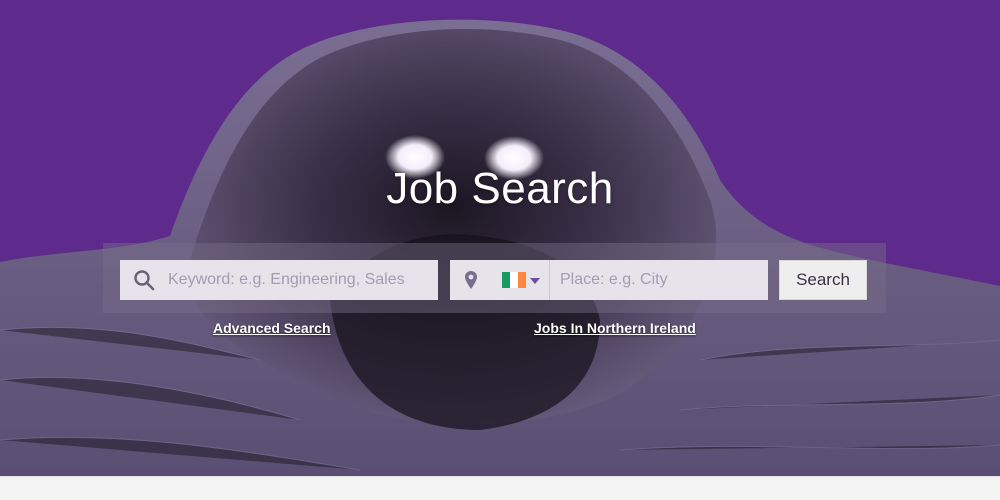  I want to click on page-footer-strip, so click(500, 488).